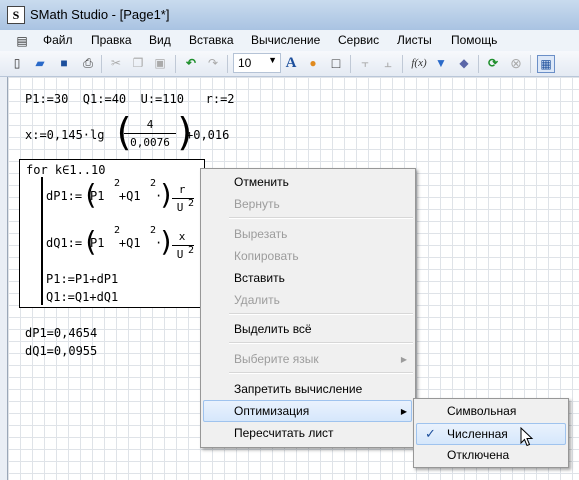 The image size is (579, 480). I want to click on title-bar: S SMath Studio - [Page1*], so click(289, 15).